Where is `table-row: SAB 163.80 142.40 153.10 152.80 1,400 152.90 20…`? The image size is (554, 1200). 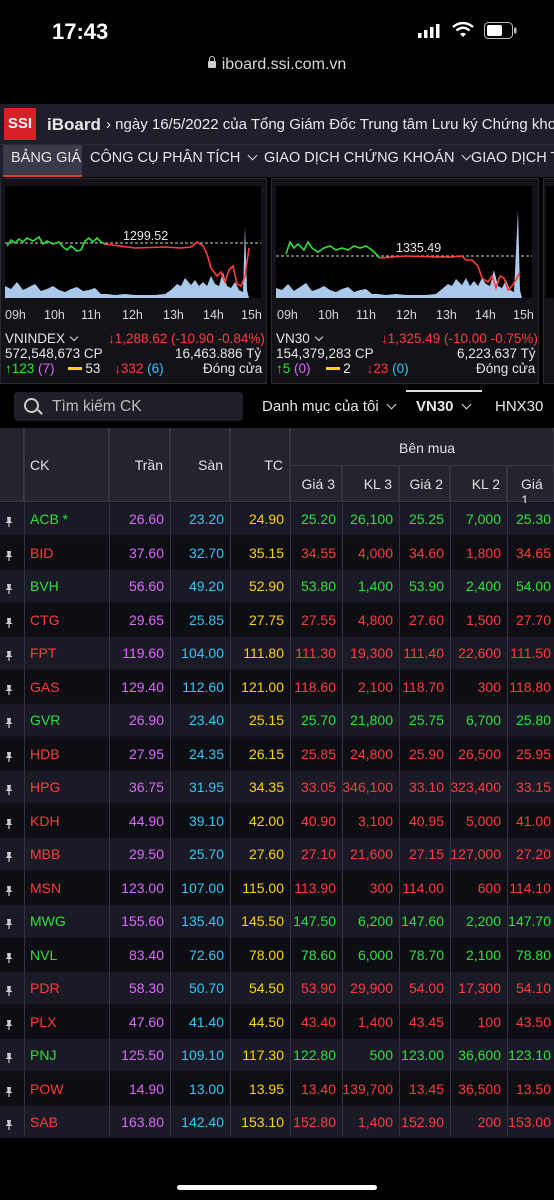
table-row: SAB 163.80 142.40 153.10 152.80 1,400 152.90 20… is located at coordinates (277, 1122).